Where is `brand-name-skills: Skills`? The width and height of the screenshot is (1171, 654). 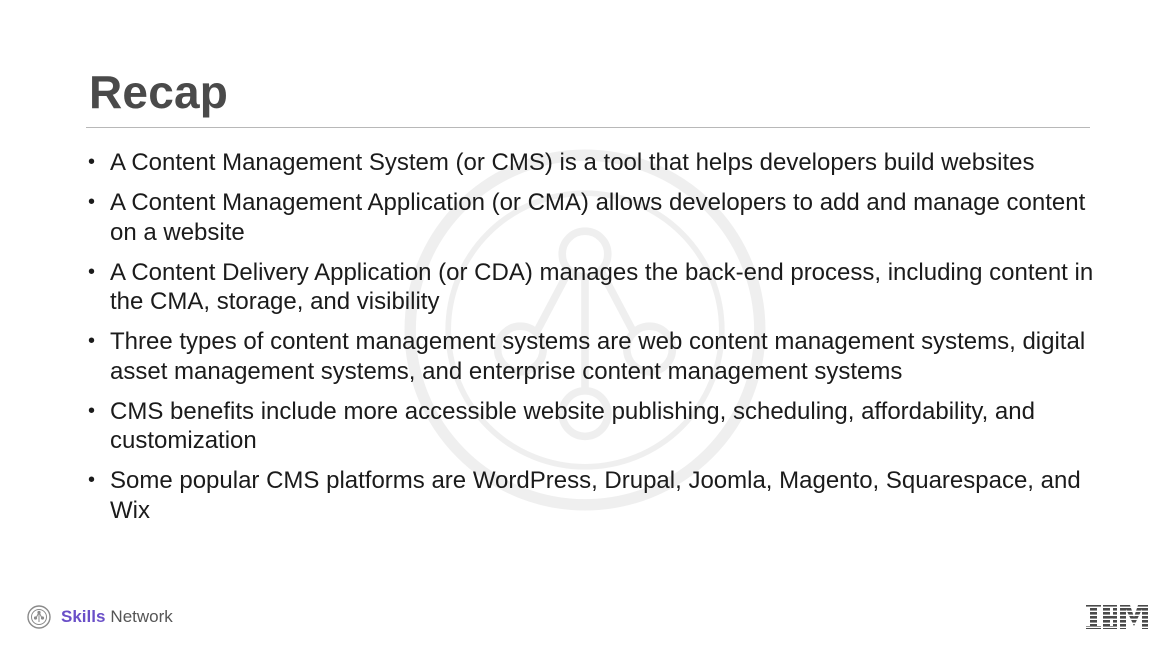
brand-name-skills: Skills is located at coordinates (83, 616).